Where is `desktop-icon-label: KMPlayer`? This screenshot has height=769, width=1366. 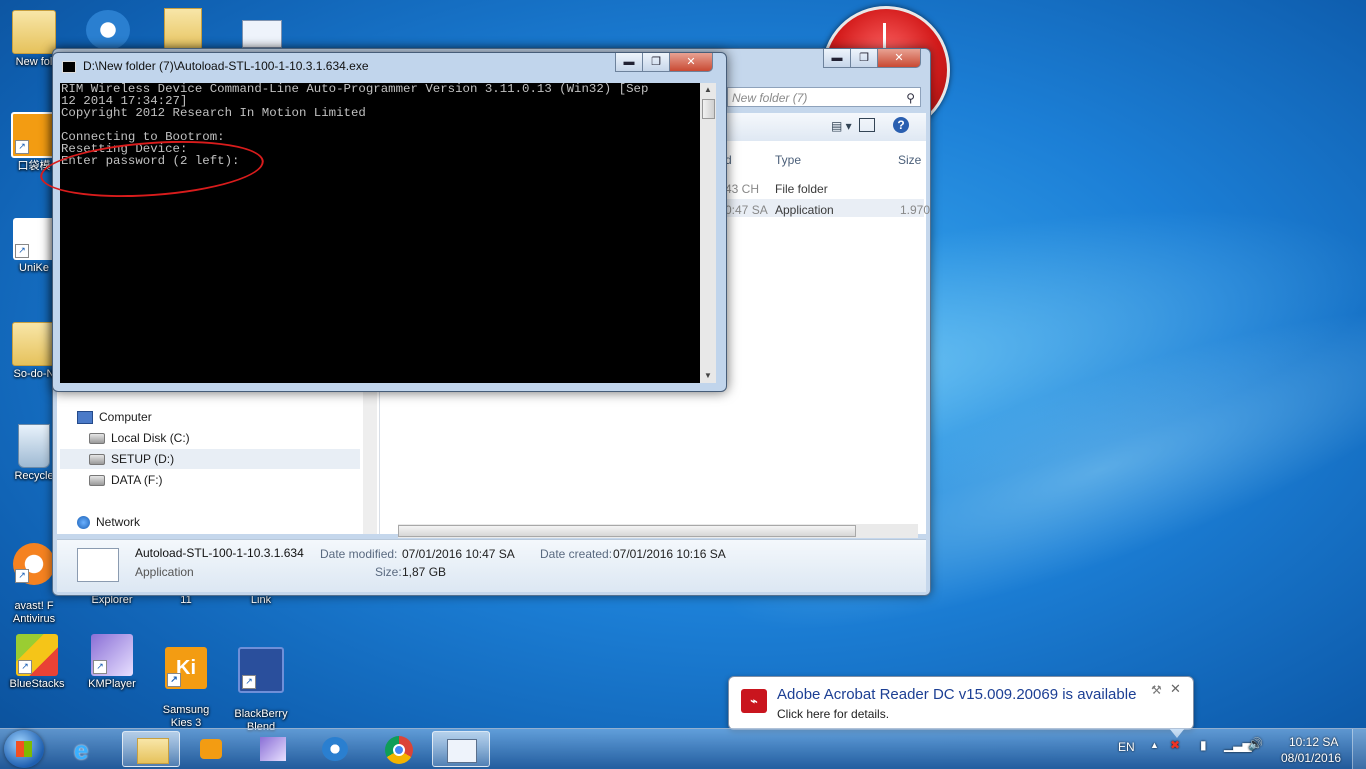 desktop-icon-label: KMPlayer is located at coordinates (112, 684).